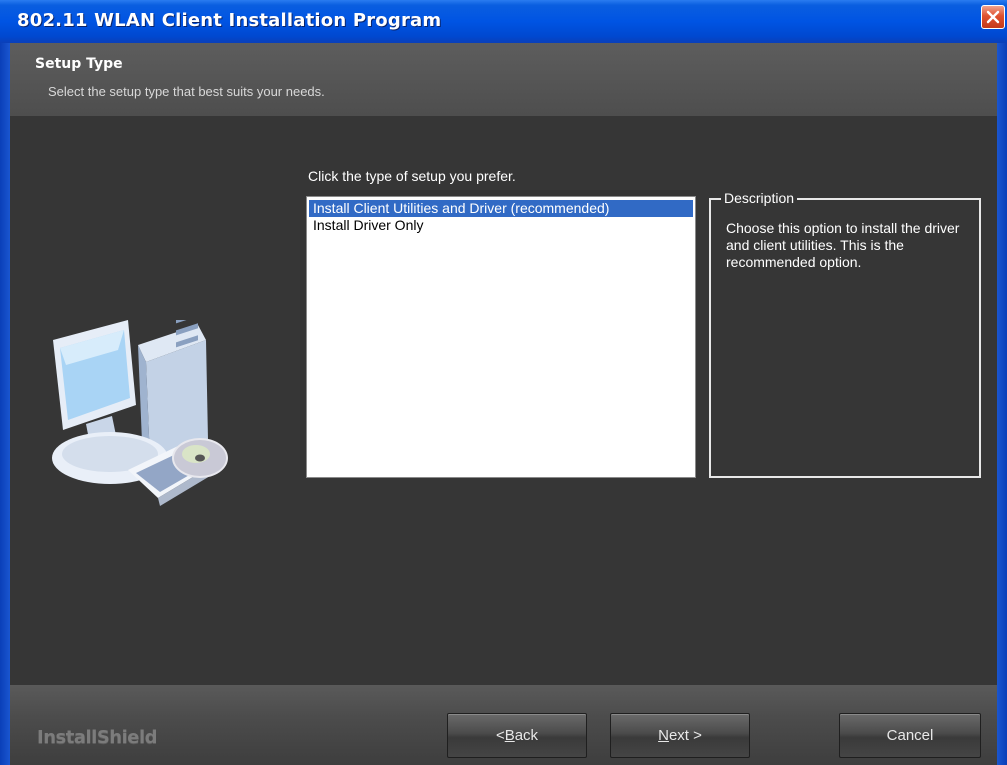 Image resolution: width=1007 pixels, height=765 pixels. What do you see at coordinates (1002, 404) in the screenshot?
I see `window-frame-right` at bounding box center [1002, 404].